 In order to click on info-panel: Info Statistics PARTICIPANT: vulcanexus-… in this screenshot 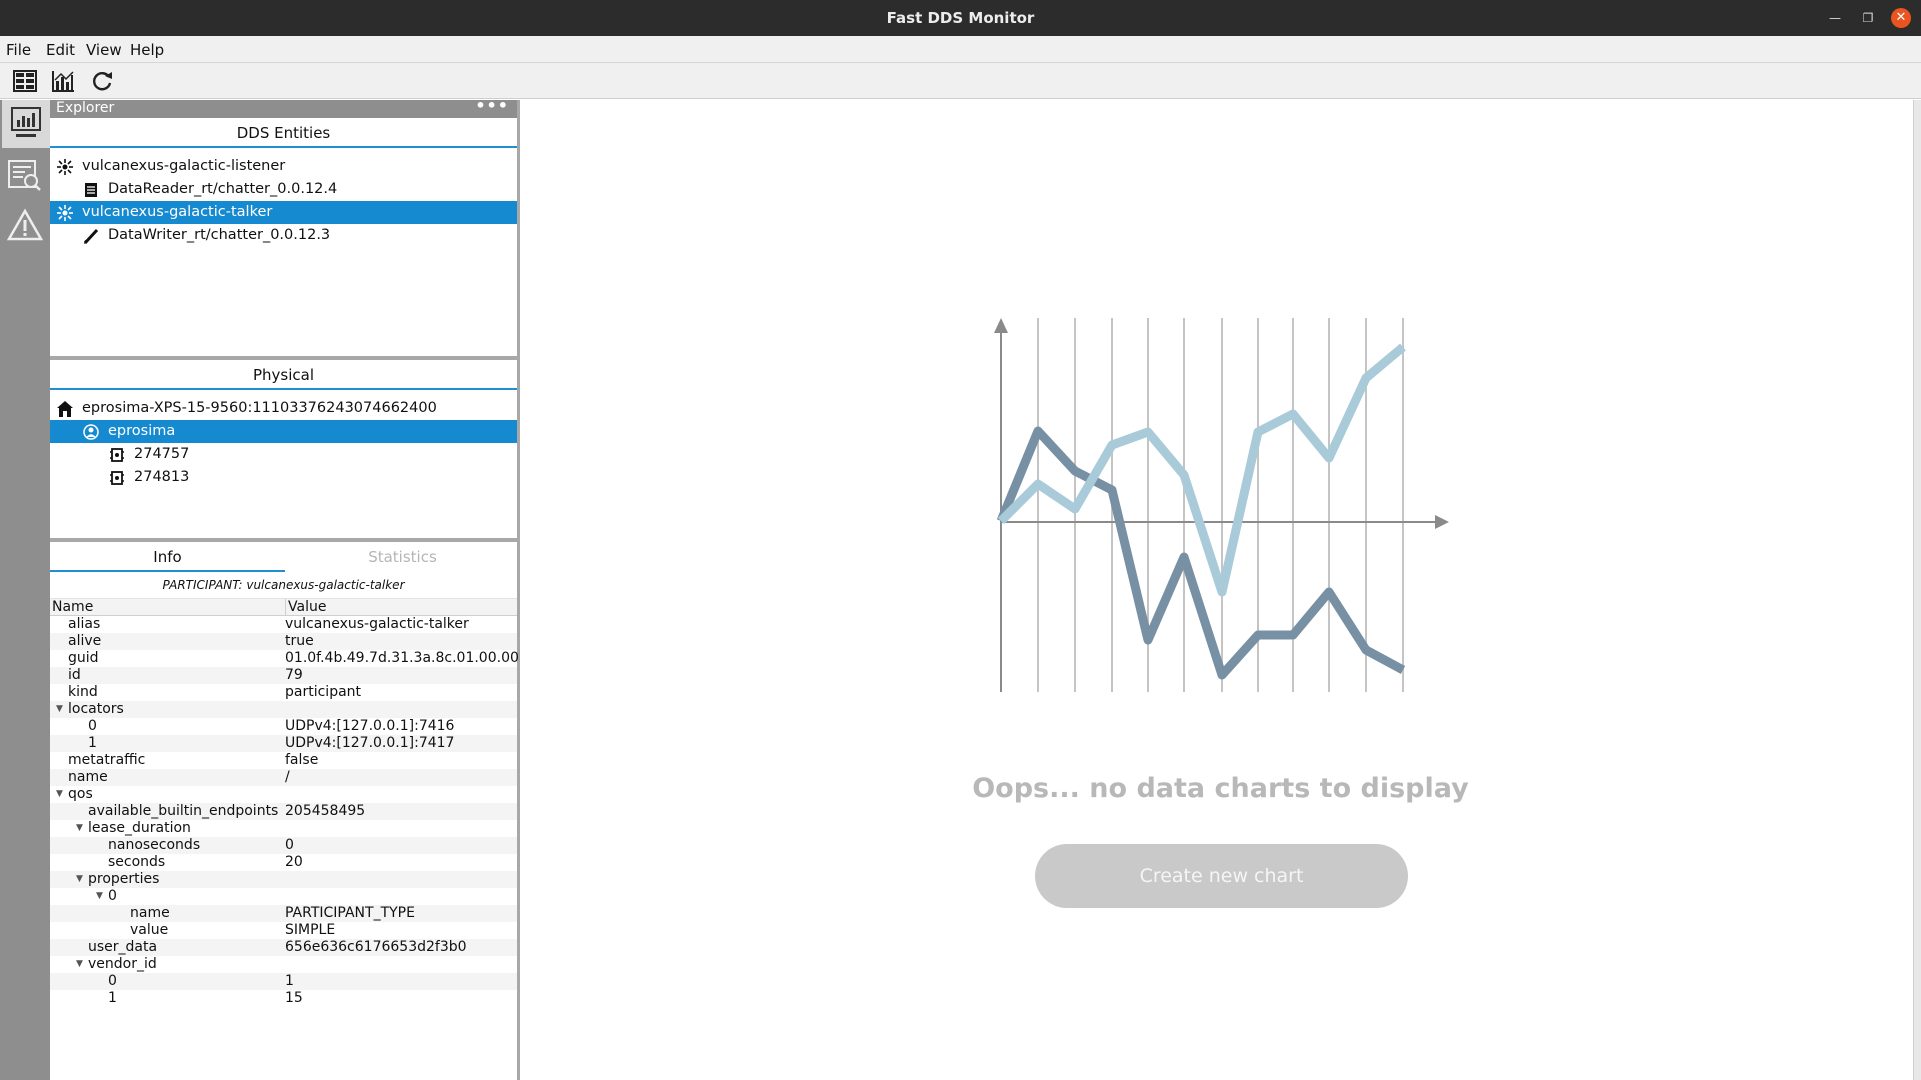, I will do `click(285, 774)`.